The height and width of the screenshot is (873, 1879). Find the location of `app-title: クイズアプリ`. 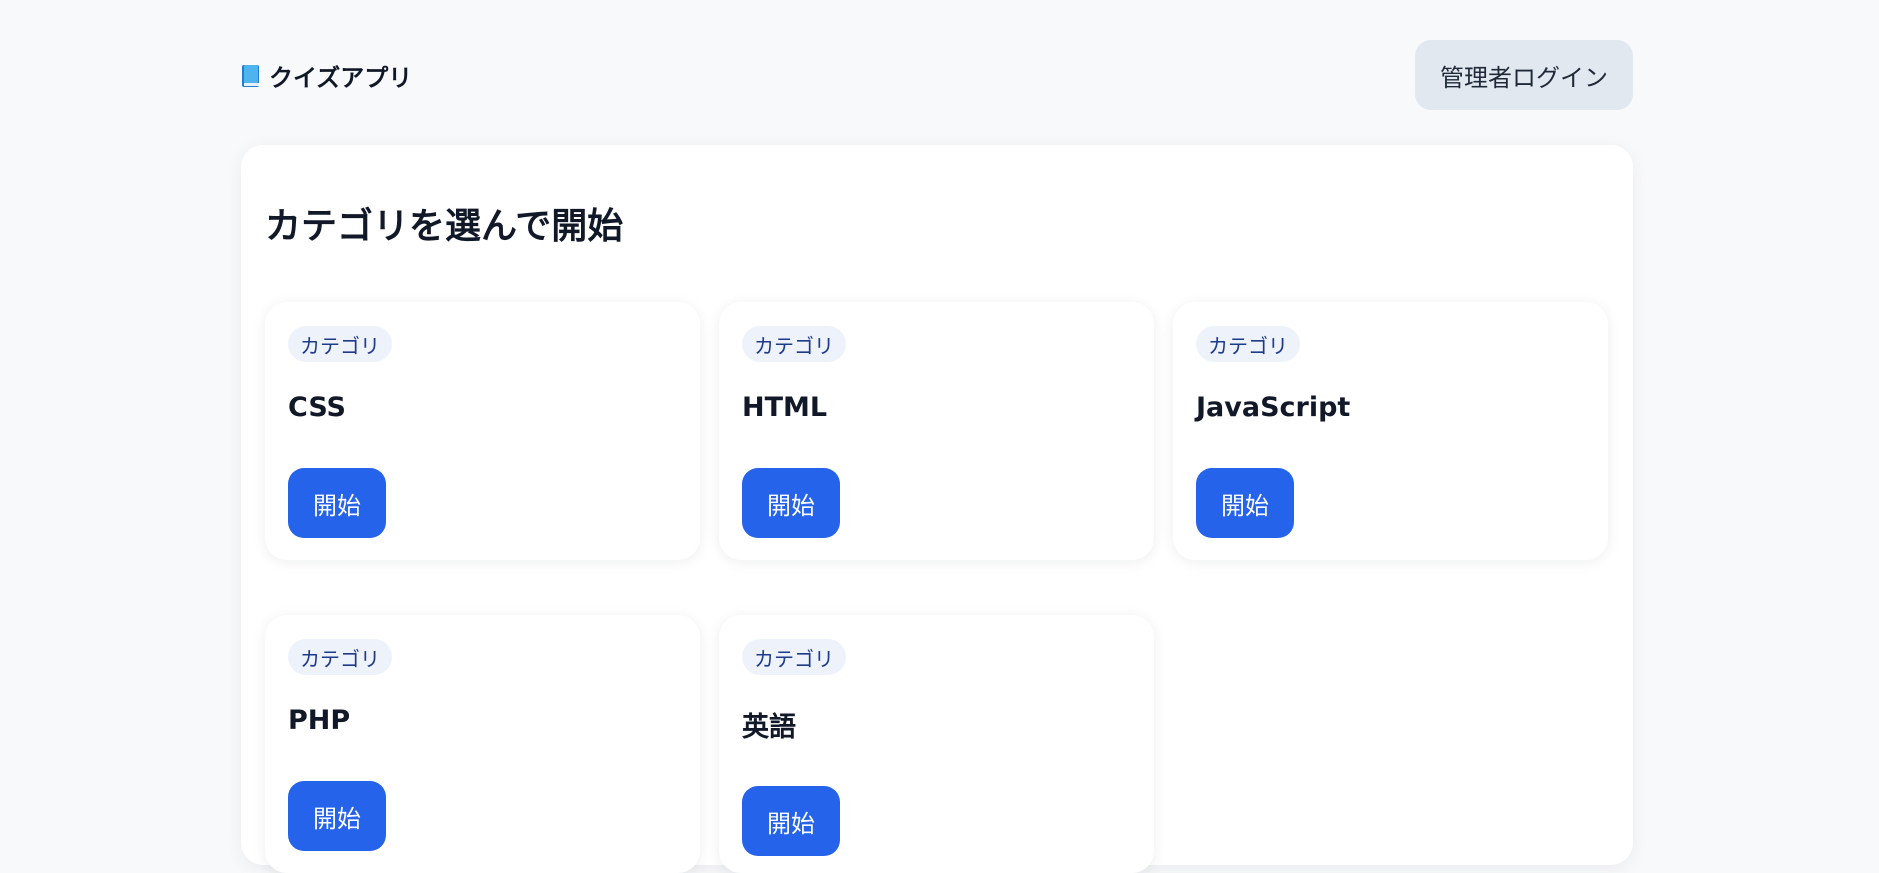

app-title: クイズアプリ is located at coordinates (341, 77).